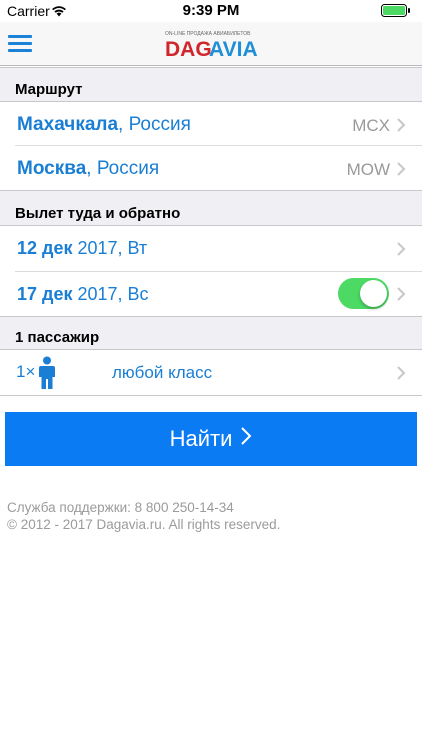 This screenshot has height=750, width=422. Describe the element at coordinates (211, 294) in the screenshot. I see `return-date-row: 17 дек 2017, Вс` at that location.